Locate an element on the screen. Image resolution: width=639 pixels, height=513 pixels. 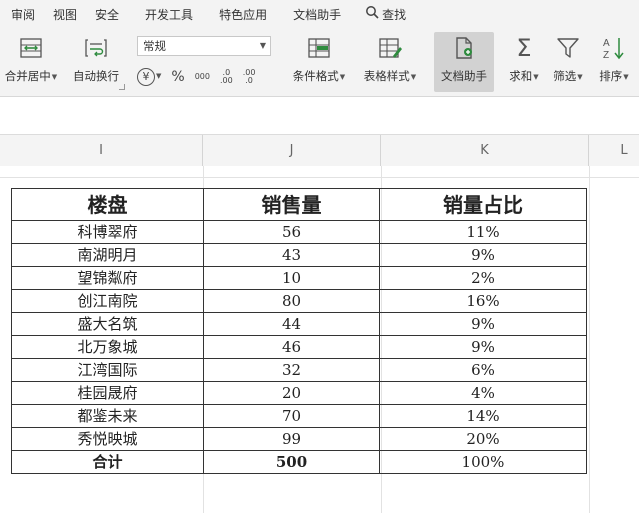
table-row: 创江南院 80 16% is located at coordinates (299, 301).